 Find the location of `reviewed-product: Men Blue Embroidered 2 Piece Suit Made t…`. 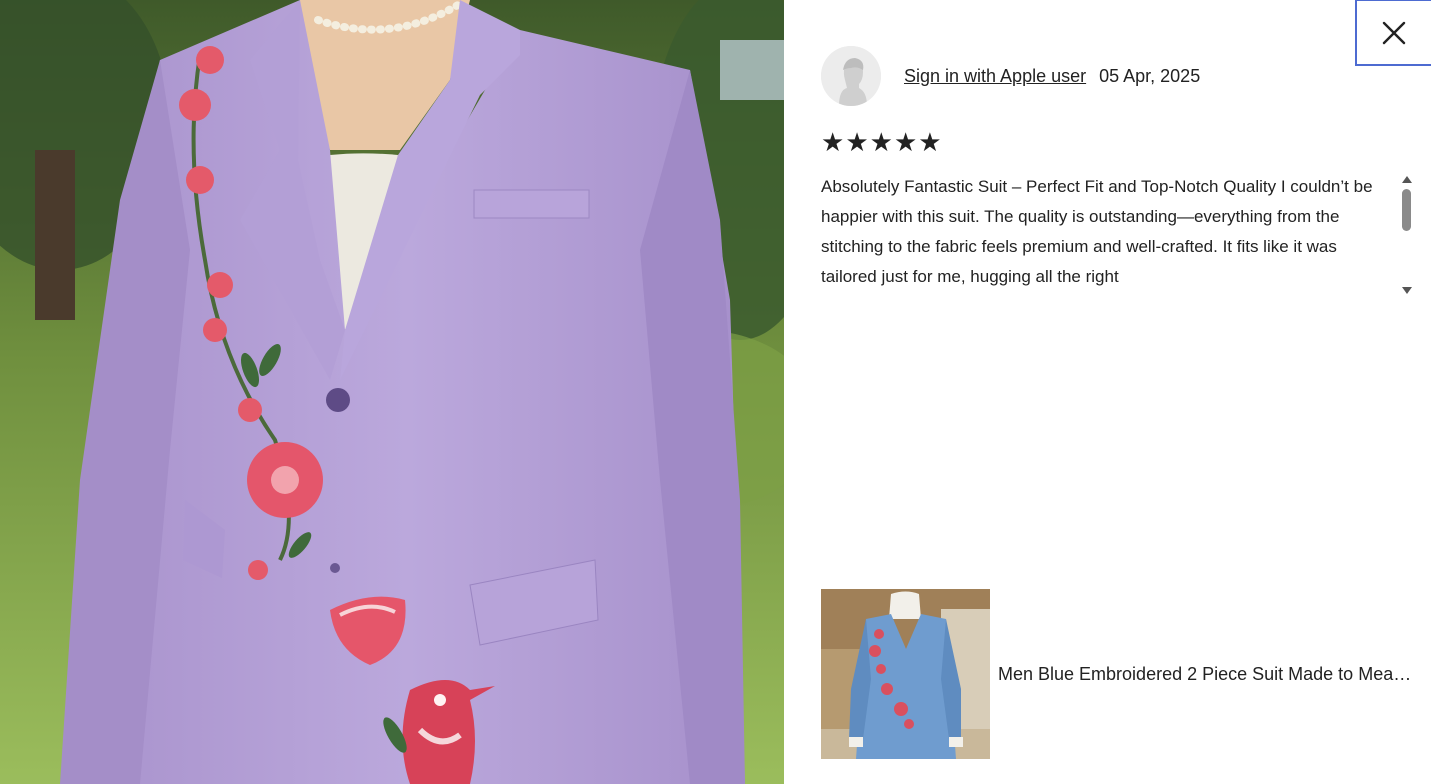

reviewed-product: Men Blue Embroidered 2 Piece Suit Made t… is located at coordinates (1121, 674).